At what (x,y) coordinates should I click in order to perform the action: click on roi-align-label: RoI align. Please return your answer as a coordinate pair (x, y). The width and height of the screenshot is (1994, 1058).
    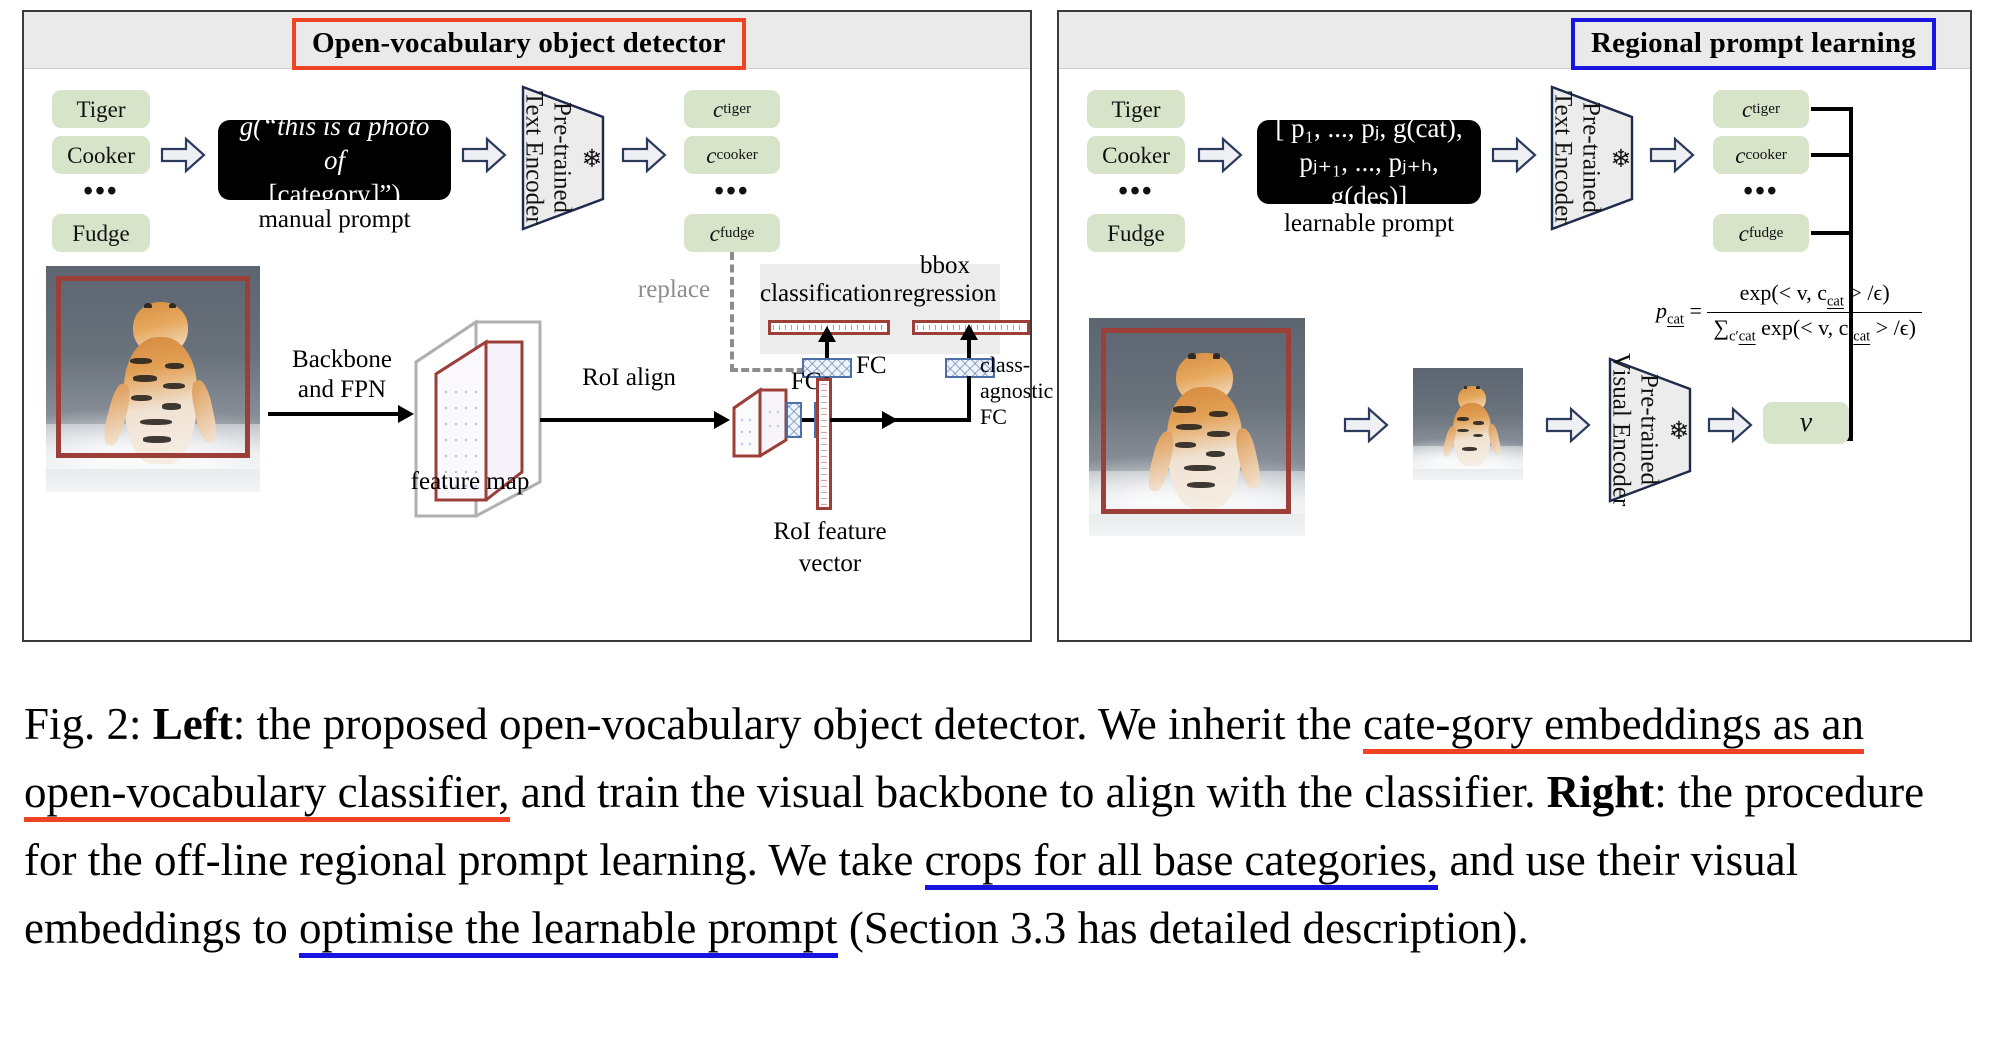
    Looking at the image, I should click on (629, 377).